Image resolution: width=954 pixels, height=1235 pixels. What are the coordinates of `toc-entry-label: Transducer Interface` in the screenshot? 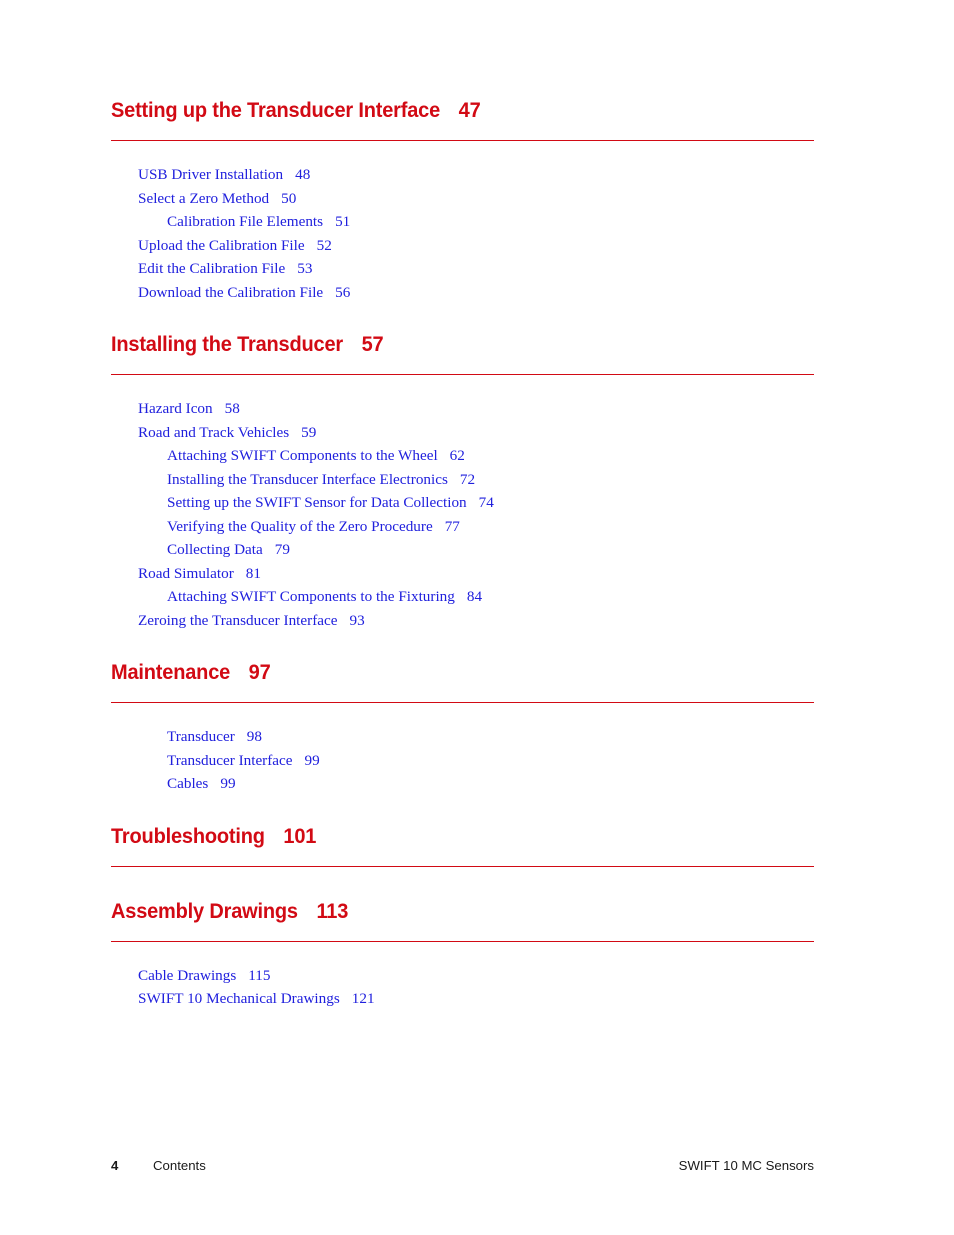 It's located at (230, 760).